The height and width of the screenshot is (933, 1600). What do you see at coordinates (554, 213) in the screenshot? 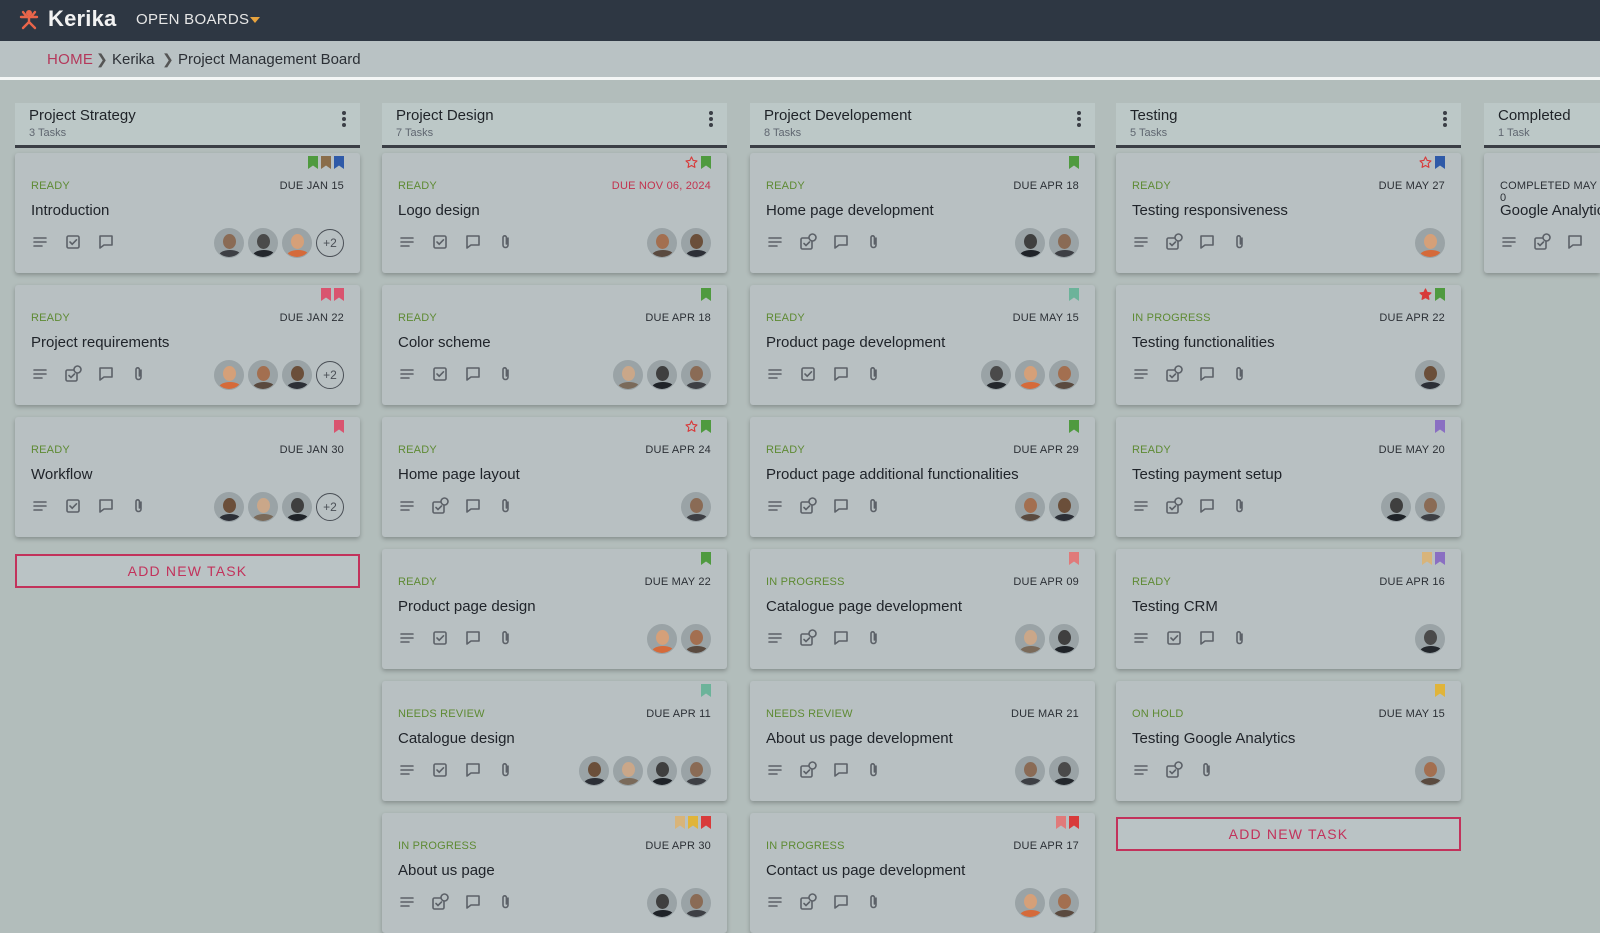
I see `task-card: READY DUE NOV 06, 2024 Logo design` at bounding box center [554, 213].